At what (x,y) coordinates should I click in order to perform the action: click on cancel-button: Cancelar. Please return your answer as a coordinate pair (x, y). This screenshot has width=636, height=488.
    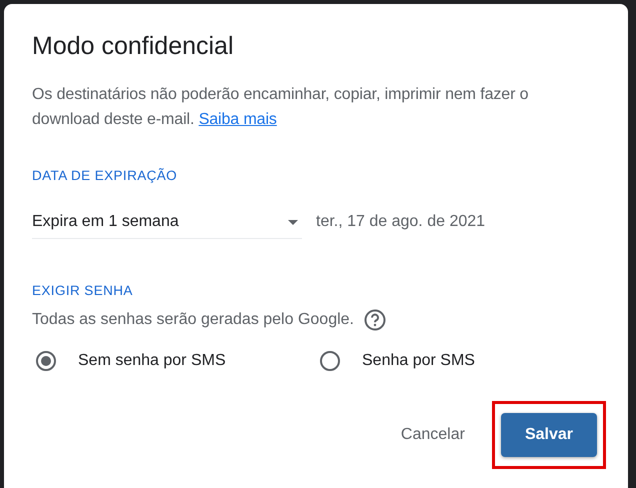
    Looking at the image, I should click on (432, 435).